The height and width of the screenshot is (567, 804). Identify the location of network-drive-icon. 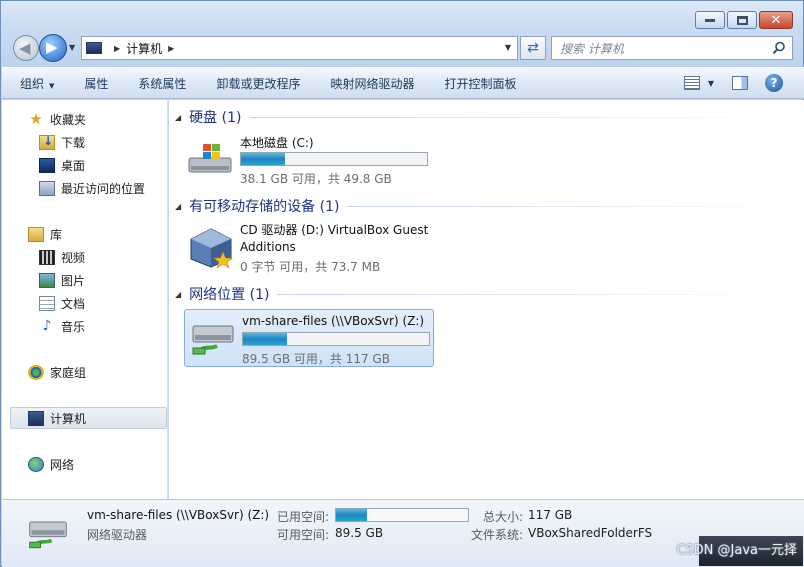
(213, 340).